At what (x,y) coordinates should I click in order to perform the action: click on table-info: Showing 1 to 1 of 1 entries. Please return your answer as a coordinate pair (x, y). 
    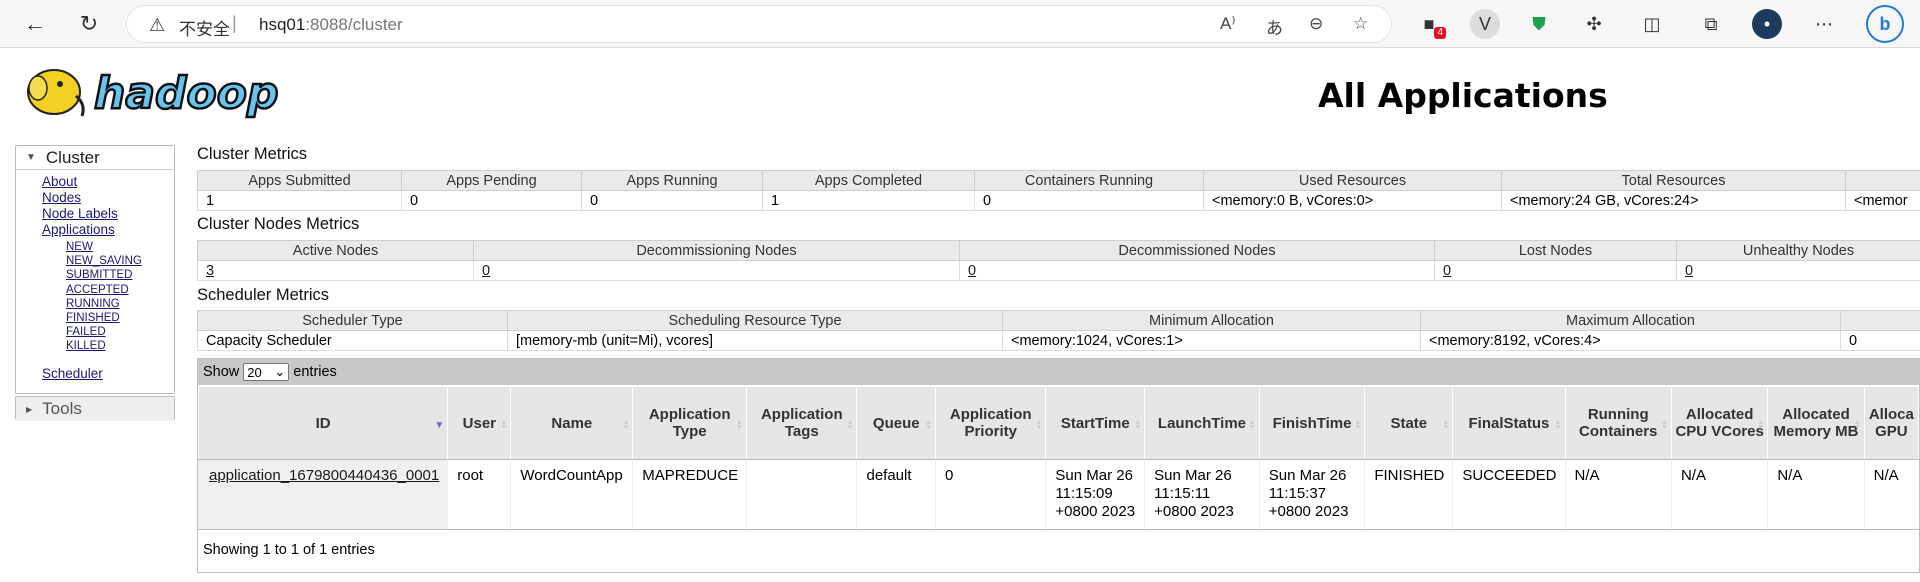
    Looking at the image, I should click on (1059, 551).